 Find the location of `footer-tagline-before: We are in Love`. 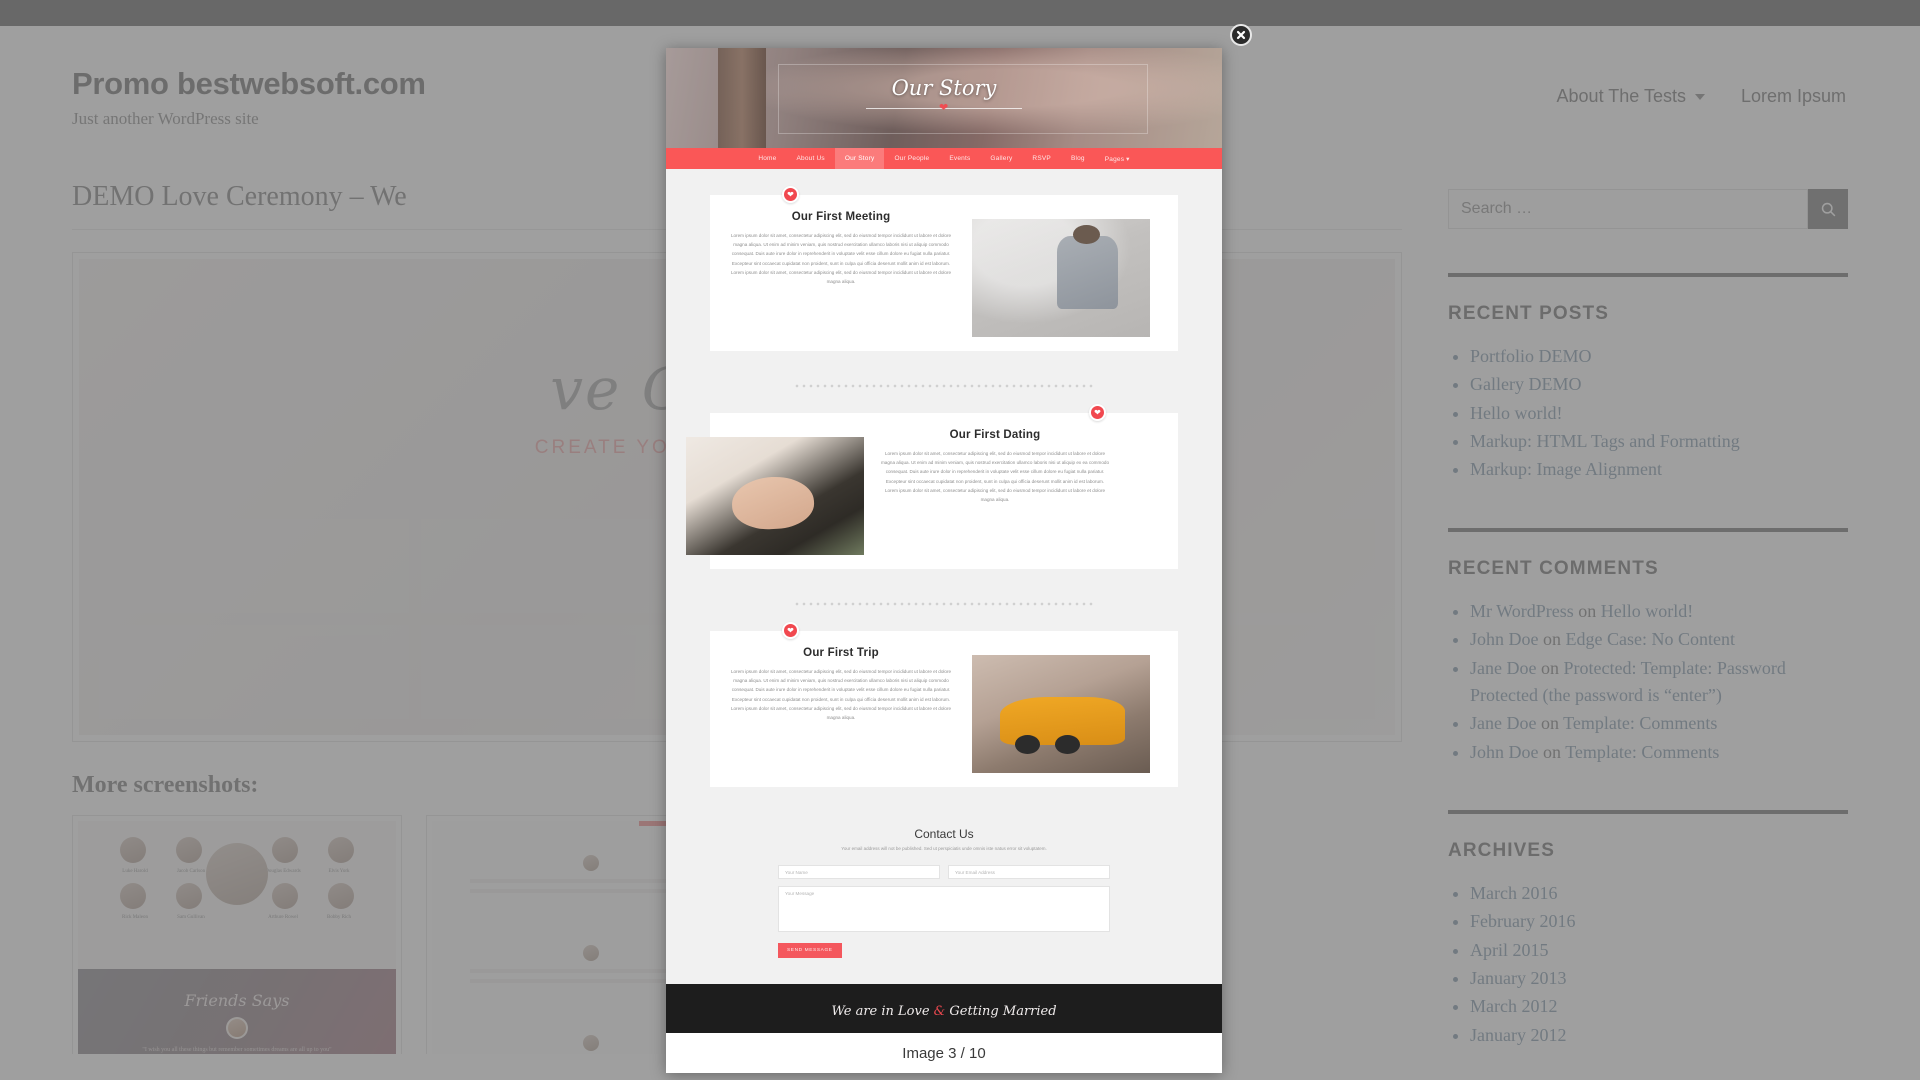

footer-tagline-before: We are in Love is located at coordinates (882, 1011).